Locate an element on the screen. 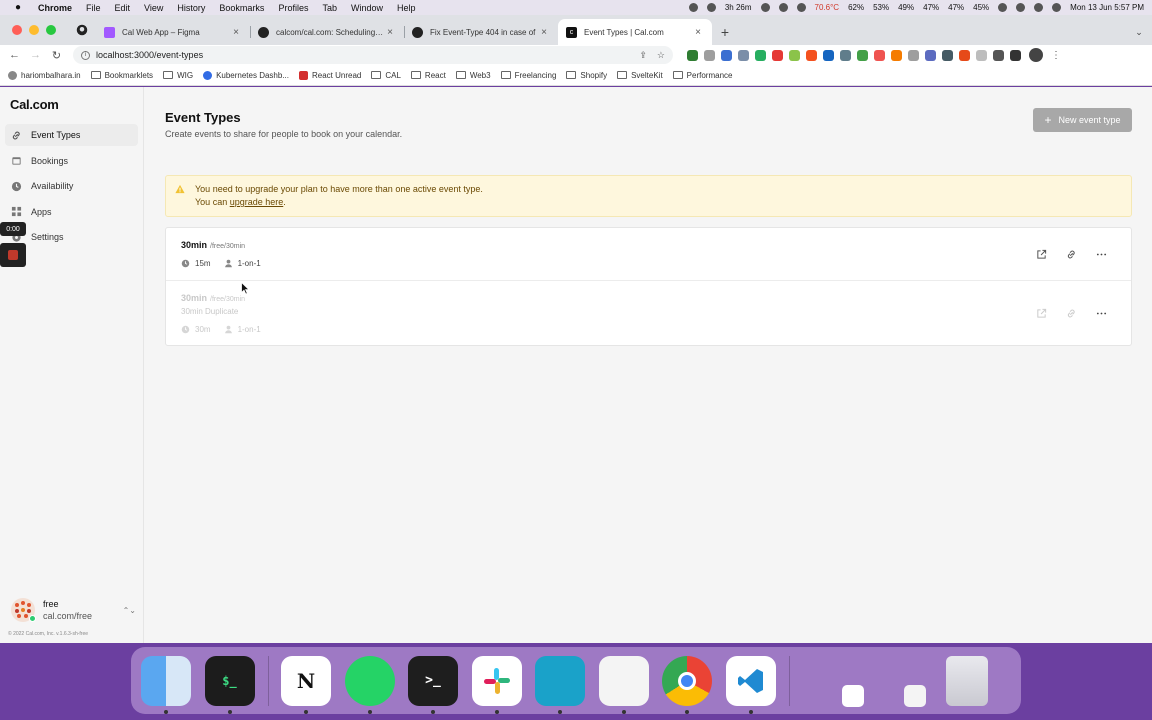 Image resolution: width=1152 pixels, height=720 pixels. menu-tab: Tab is located at coordinates (329, 8).